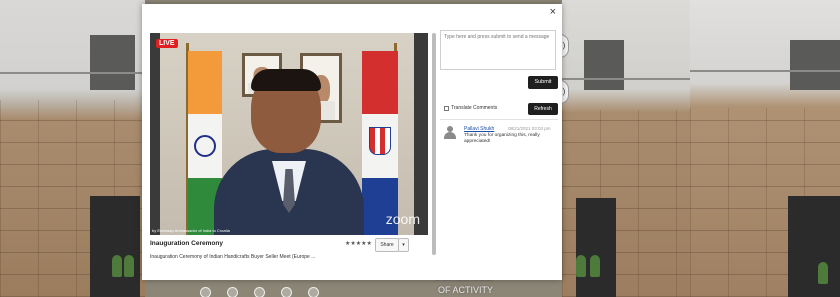 The image size is (840, 297). I want to click on translate-label: Translate Comments, so click(474, 108).